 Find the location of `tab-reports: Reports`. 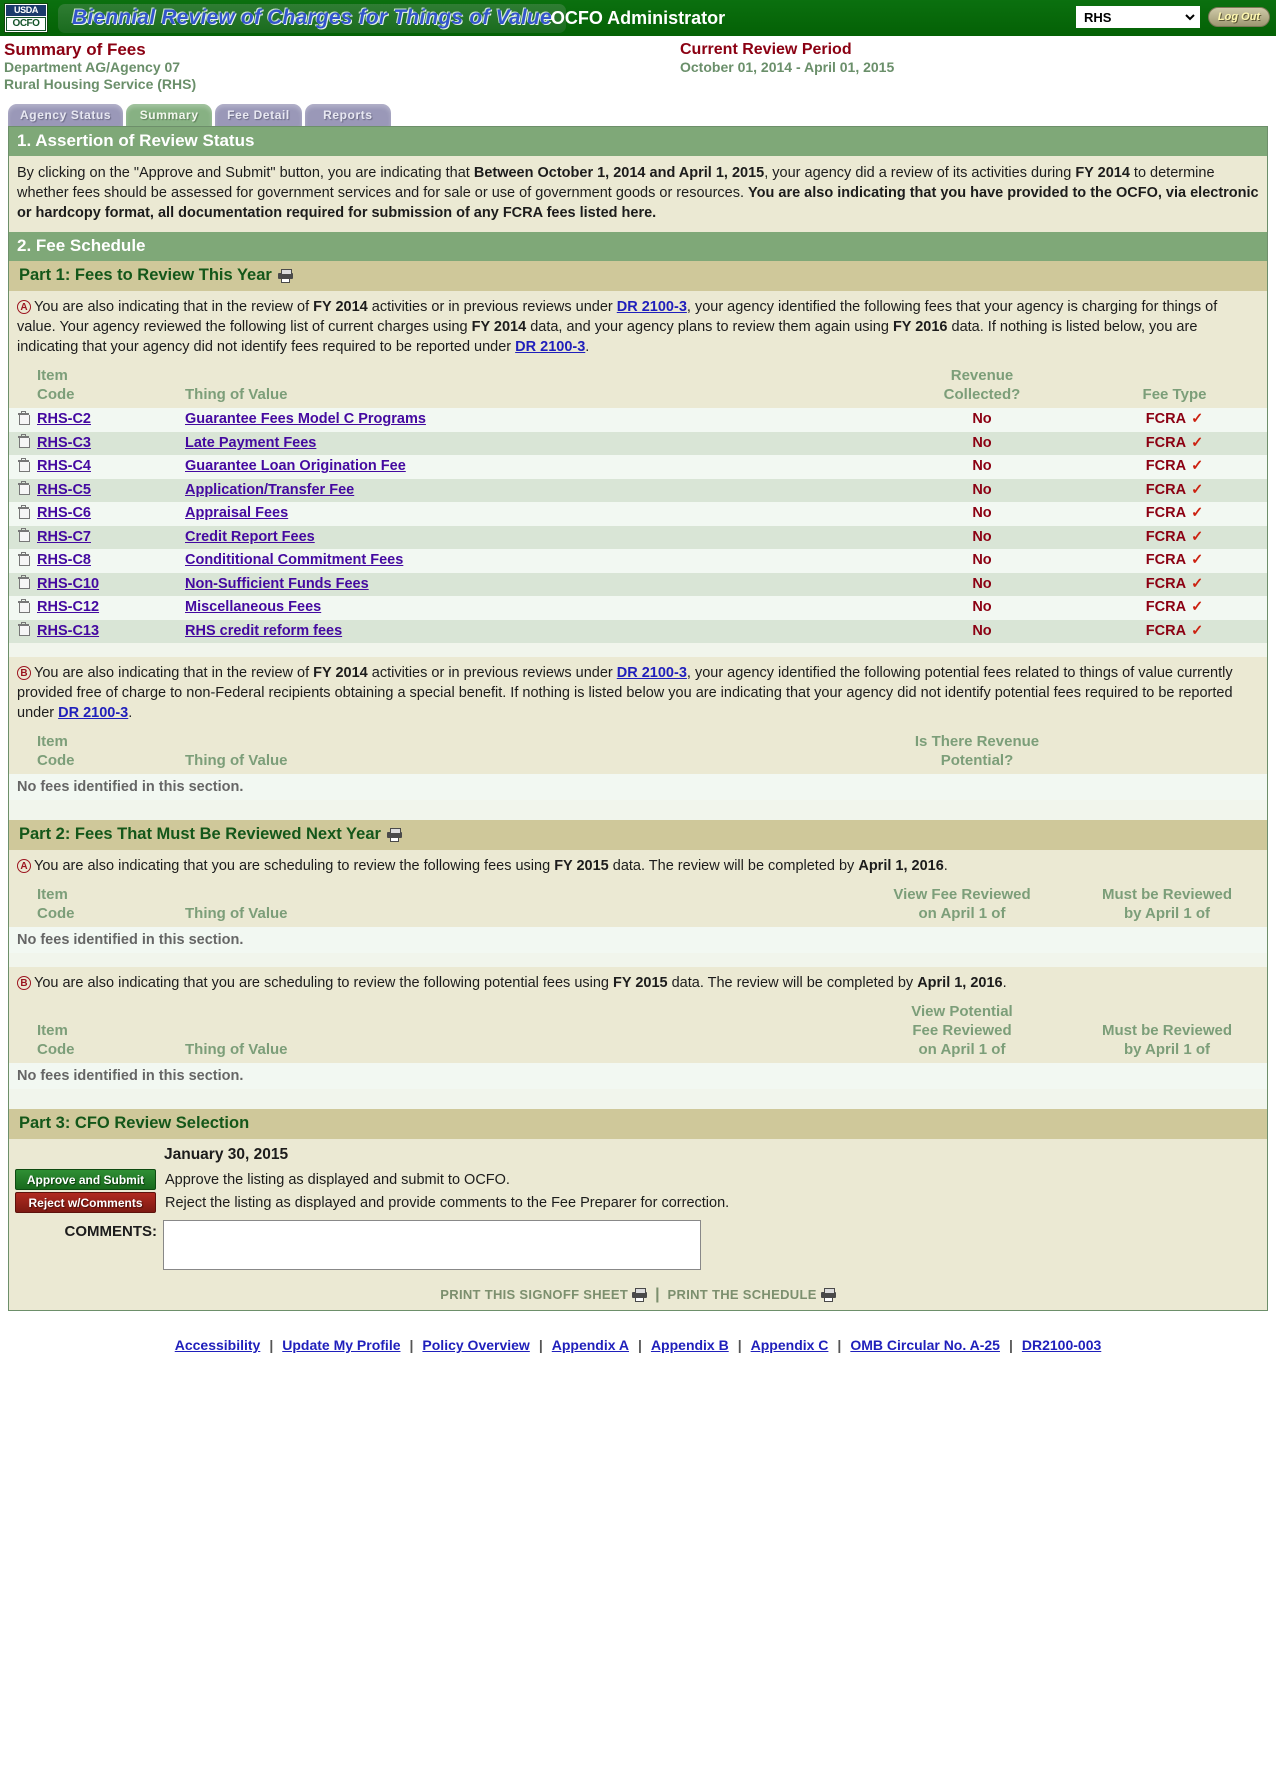

tab-reports: Reports is located at coordinates (347, 115).